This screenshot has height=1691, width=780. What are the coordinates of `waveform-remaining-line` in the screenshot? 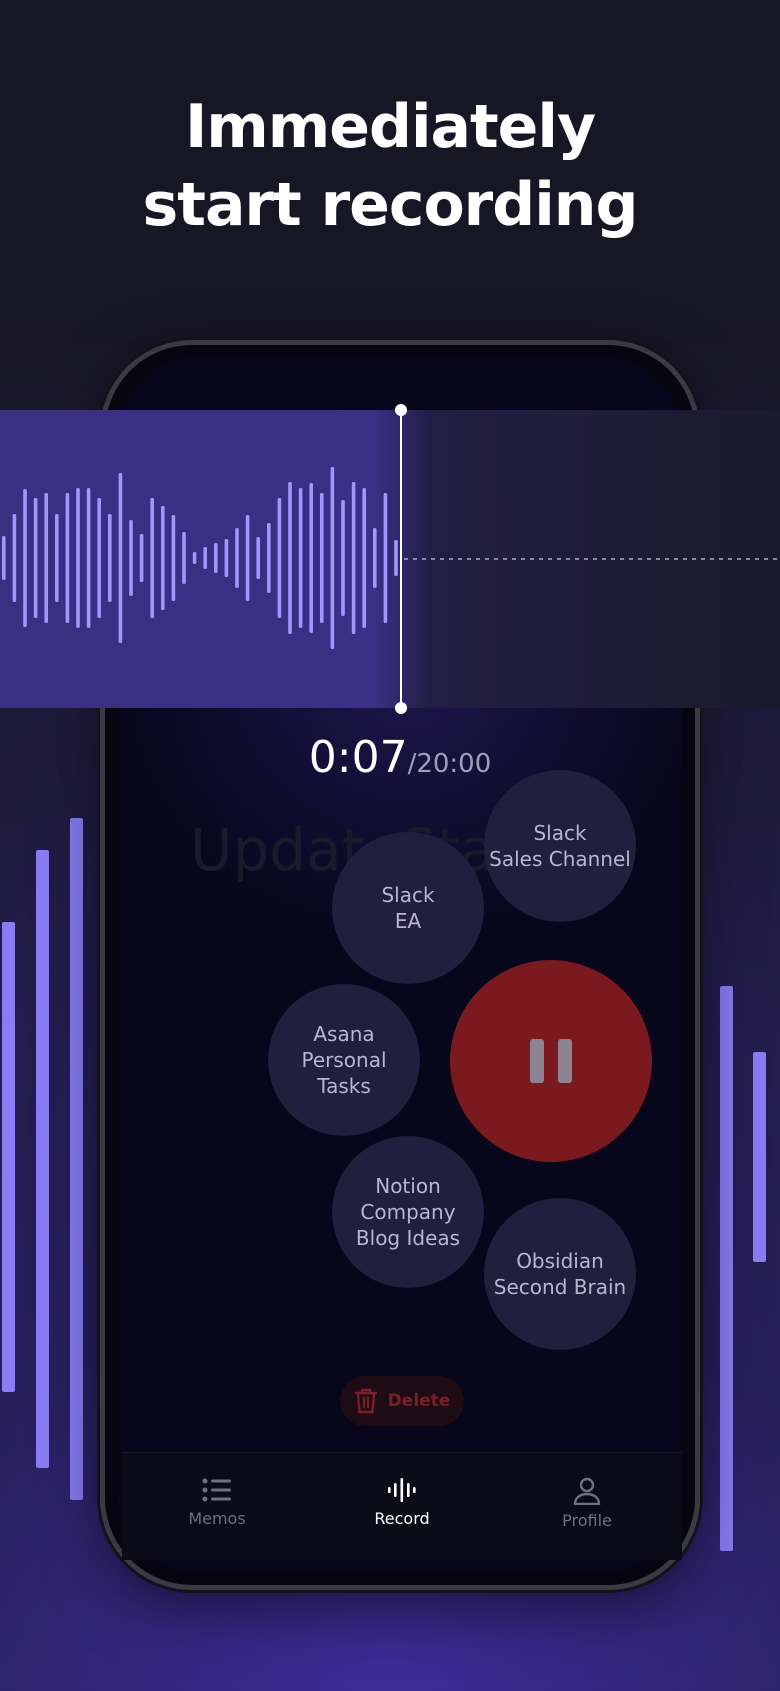 It's located at (592, 559).